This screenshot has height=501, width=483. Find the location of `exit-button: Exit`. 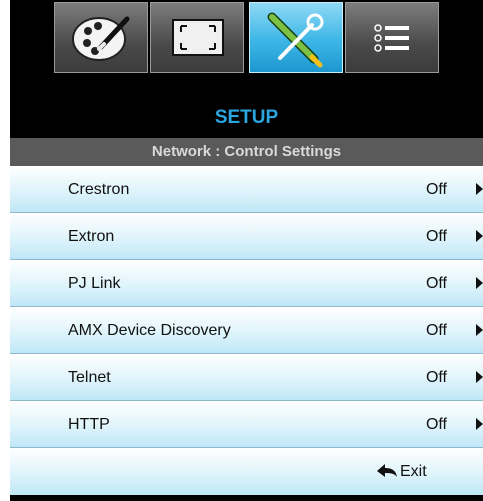

exit-button: Exit is located at coordinates (246, 471).